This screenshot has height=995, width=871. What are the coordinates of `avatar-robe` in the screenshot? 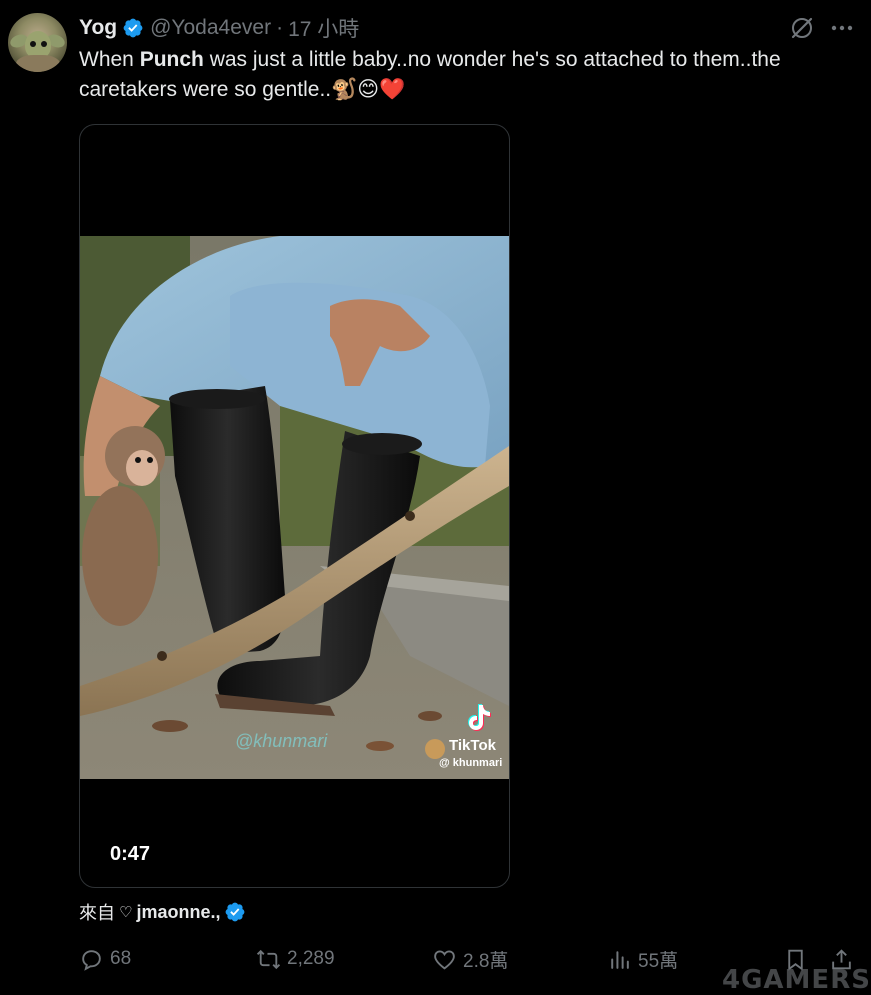 It's located at (38, 63).